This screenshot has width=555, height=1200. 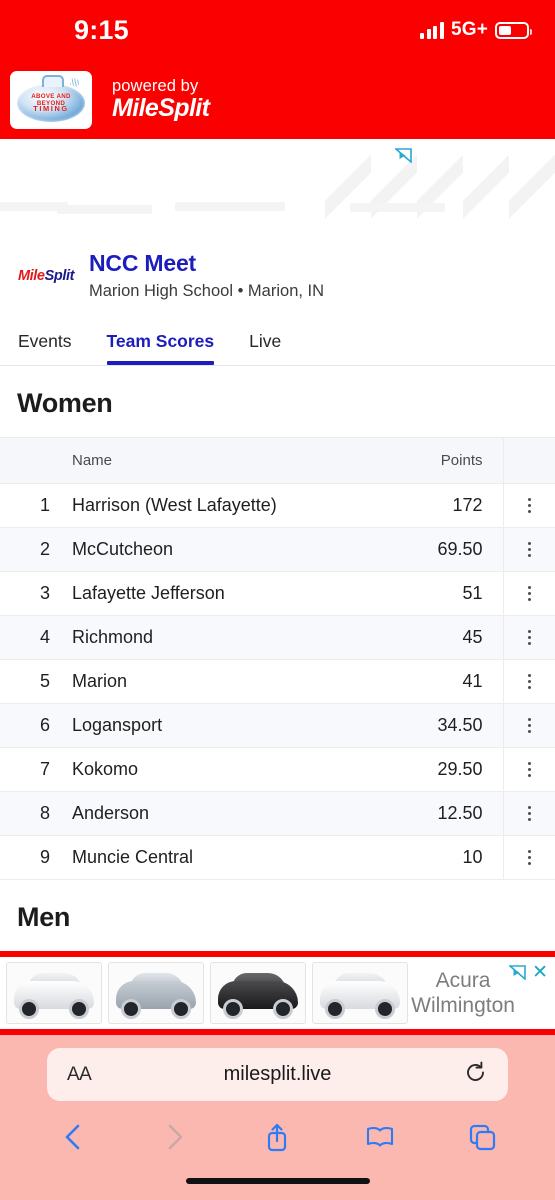 What do you see at coordinates (442, 857) in the screenshot?
I see `row-points: 10` at bounding box center [442, 857].